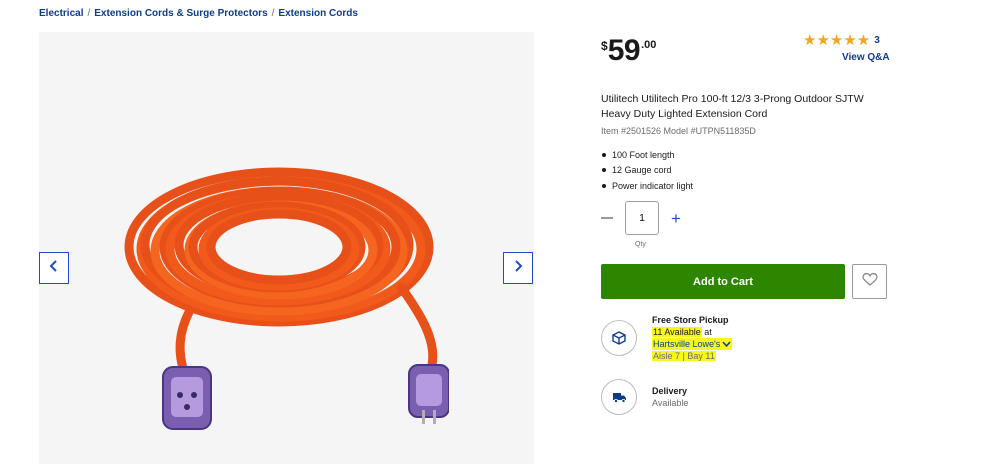 The height and width of the screenshot is (464, 1000). Describe the element at coordinates (708, 332) in the screenshot. I see `available-suffix: at` at that location.